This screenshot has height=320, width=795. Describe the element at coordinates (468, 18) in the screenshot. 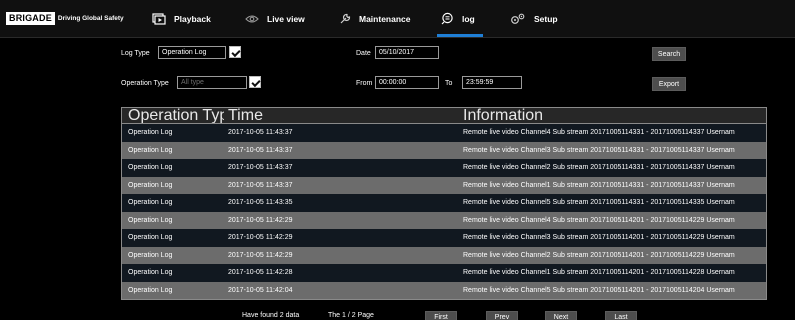

I see `nav-log-label: log` at that location.